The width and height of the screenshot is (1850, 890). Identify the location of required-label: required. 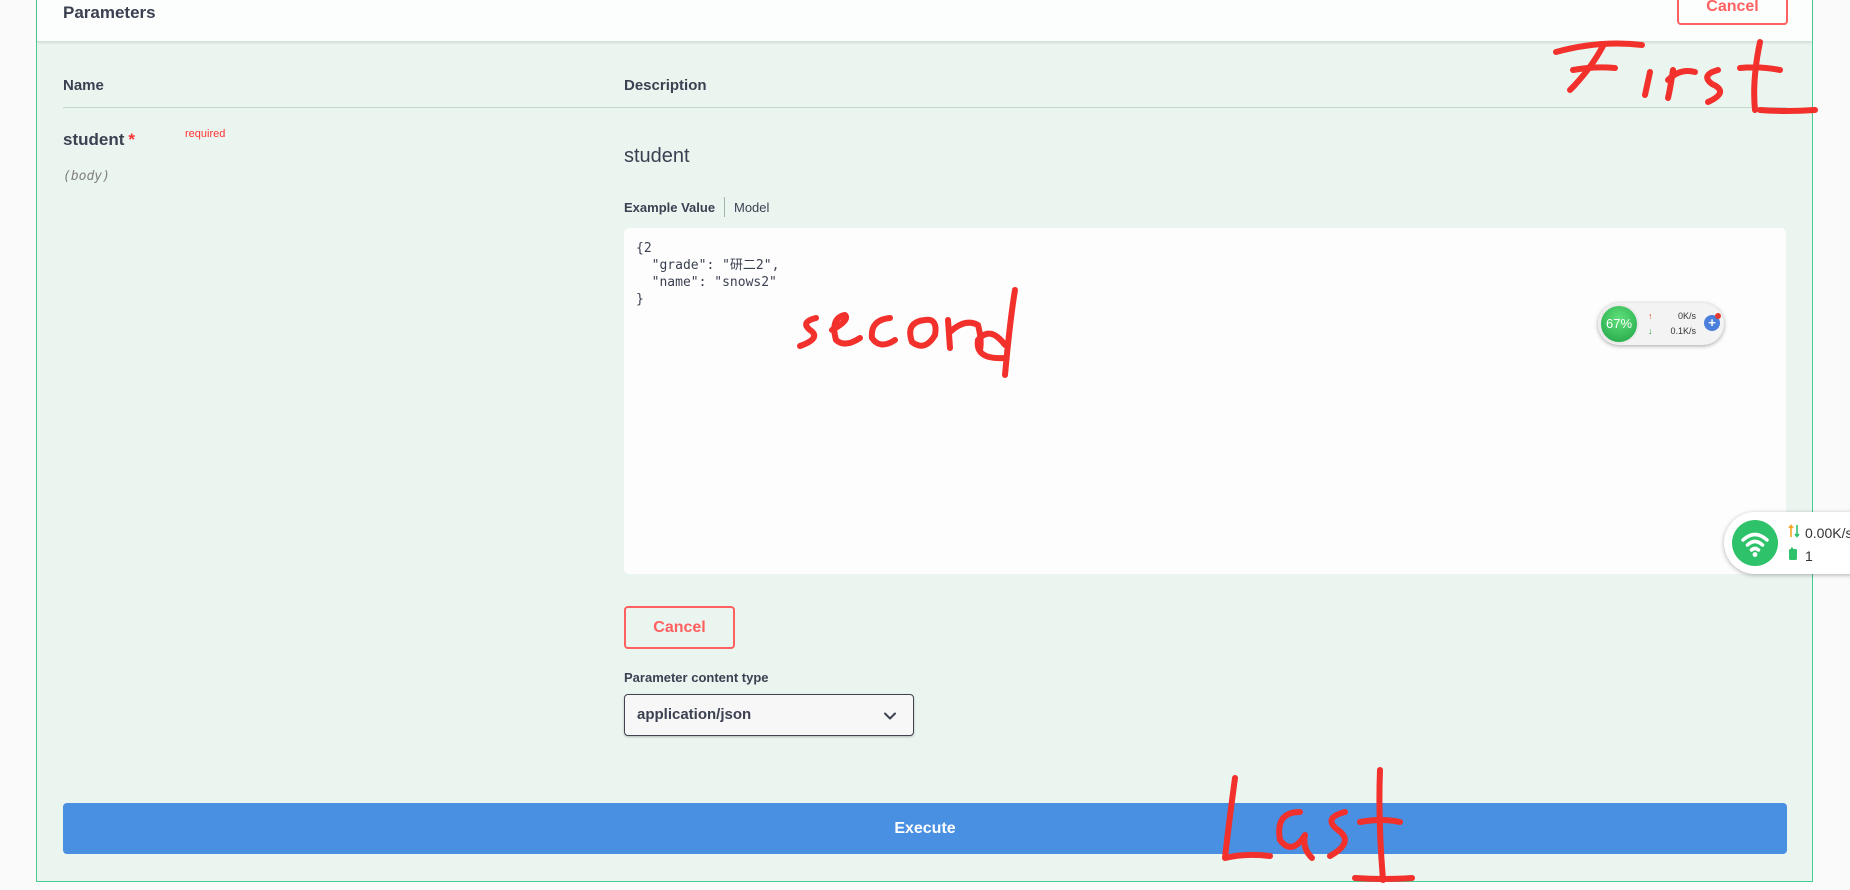
(205, 134).